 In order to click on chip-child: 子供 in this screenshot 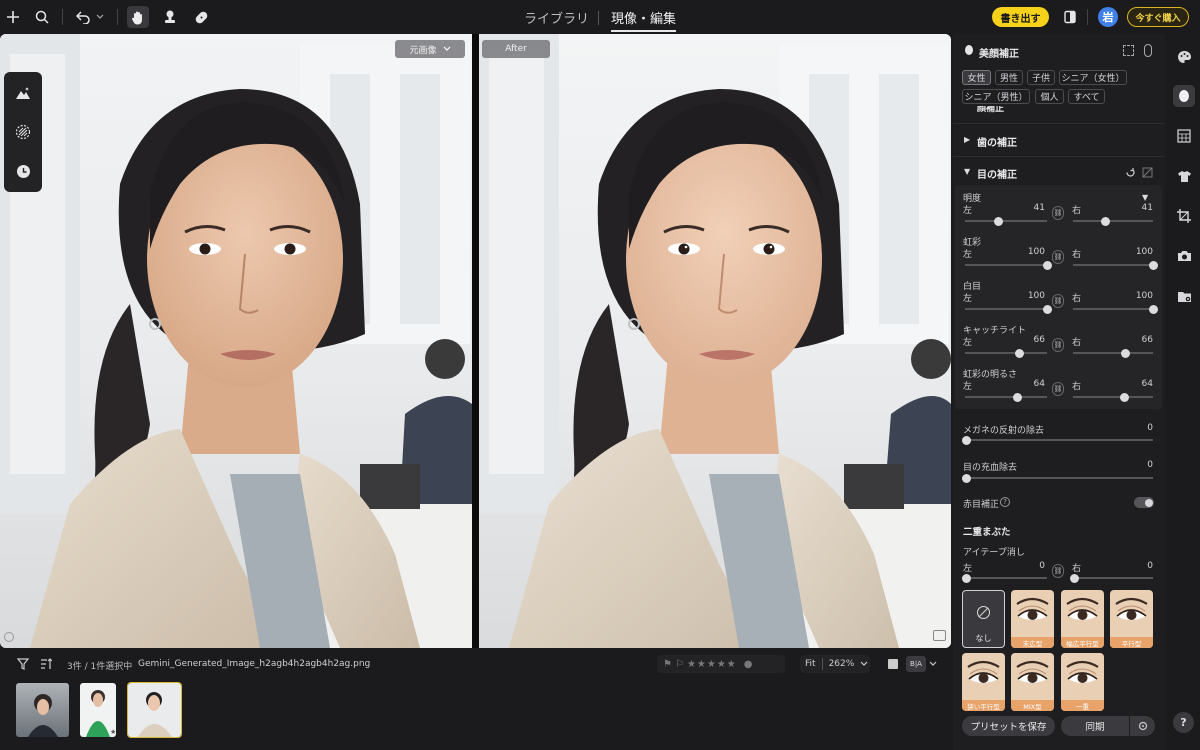, I will do `click(1041, 77)`.